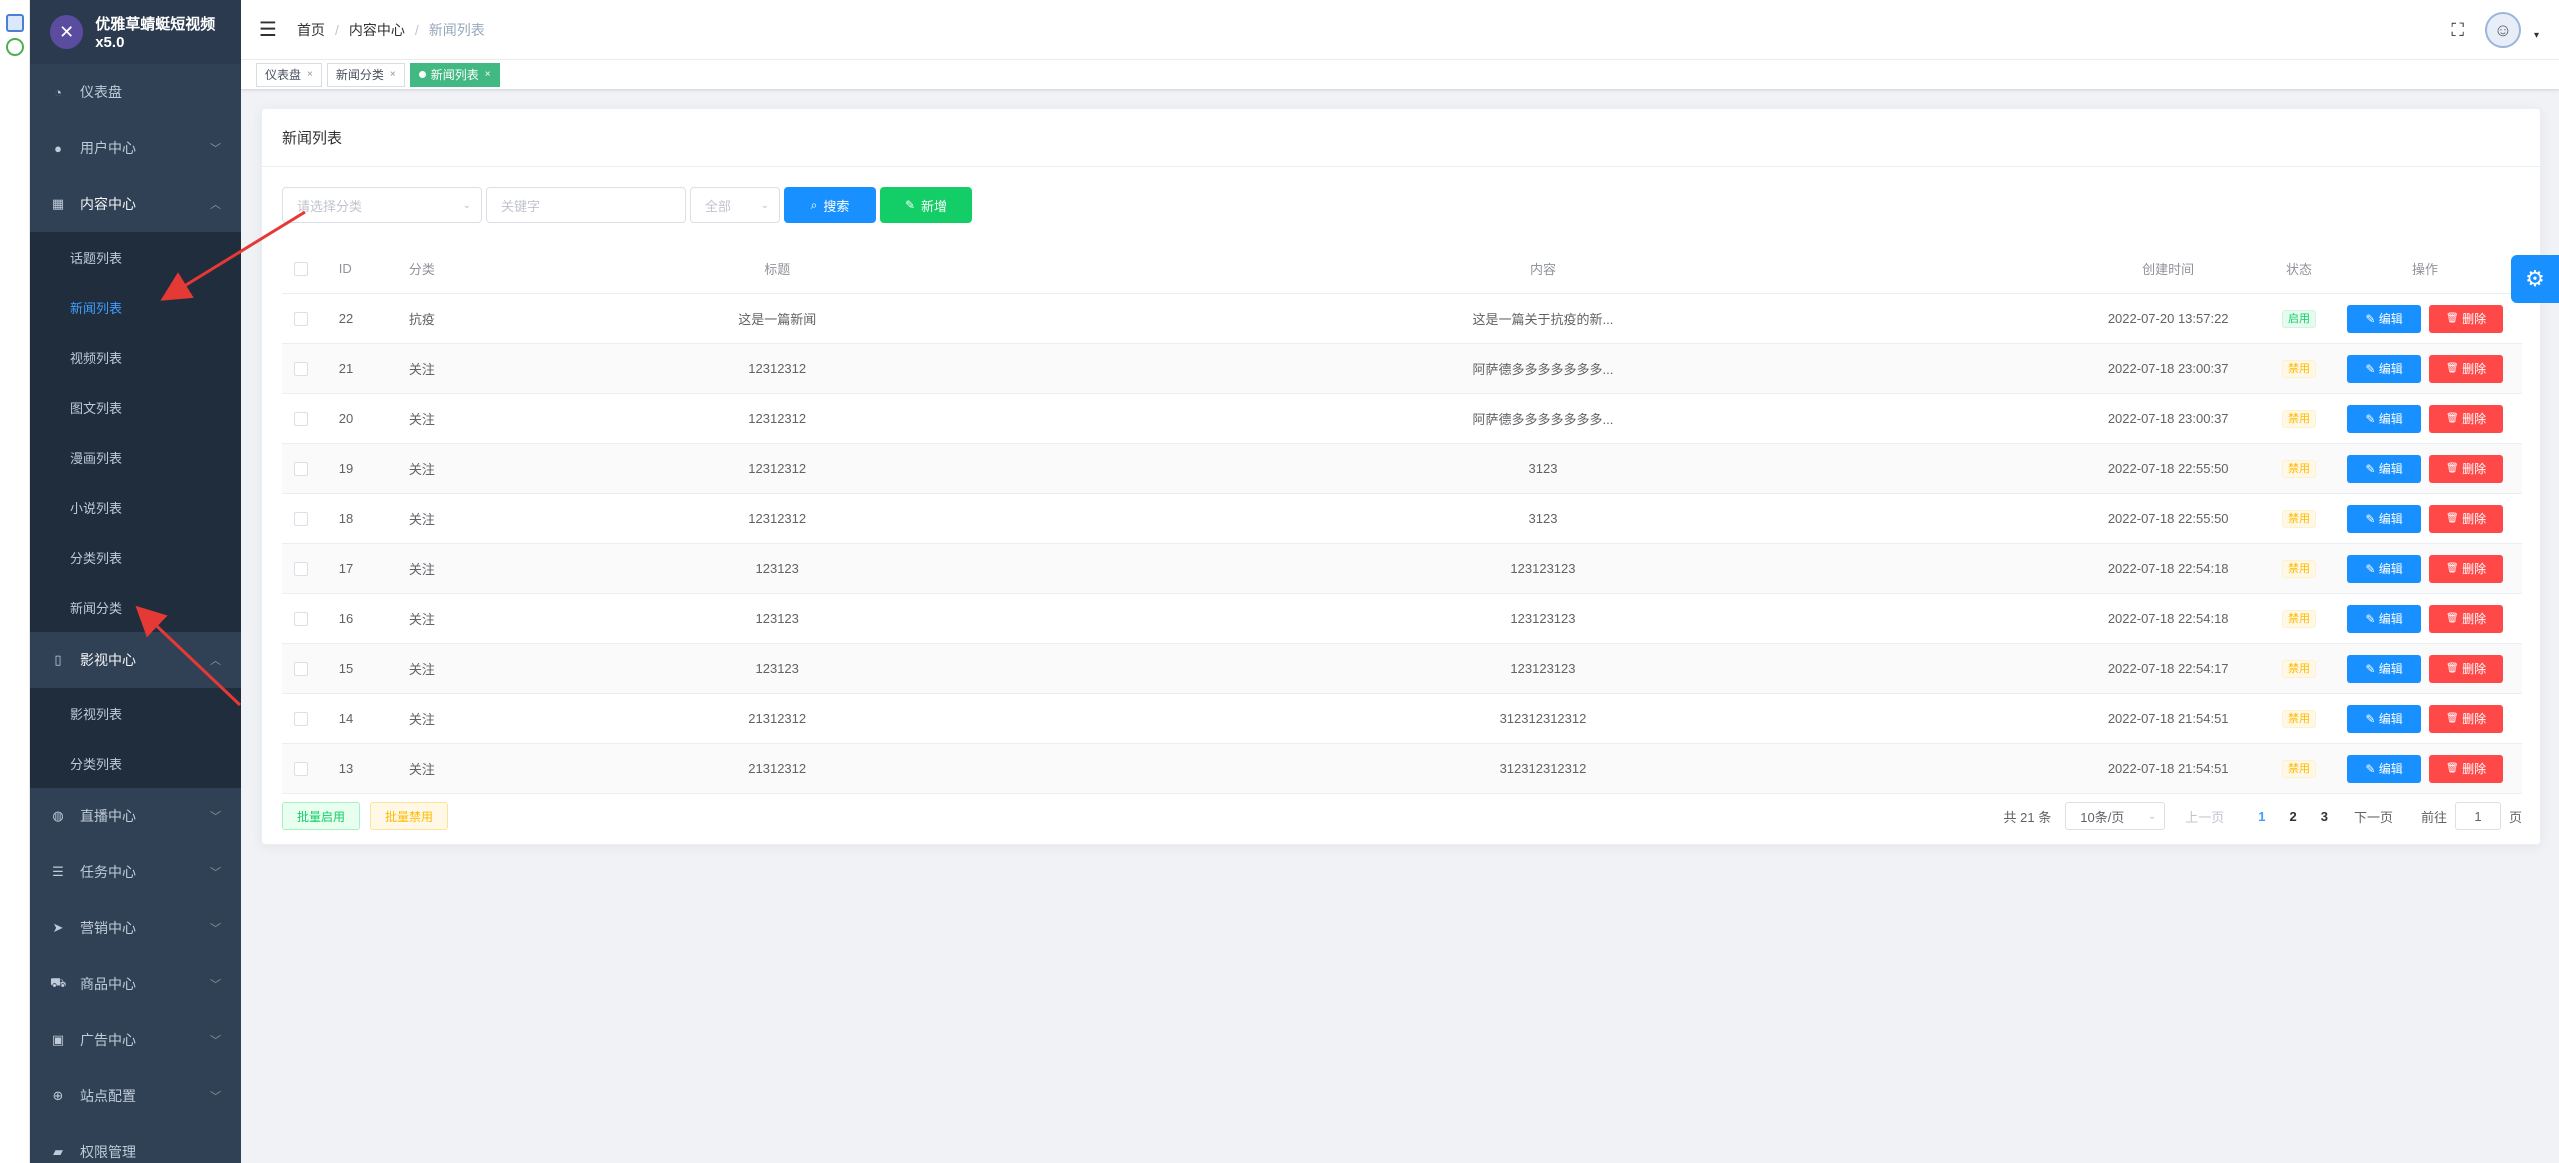  Describe the element at coordinates (2477, 816) in the screenshot. I see `goto-page-input` at that location.